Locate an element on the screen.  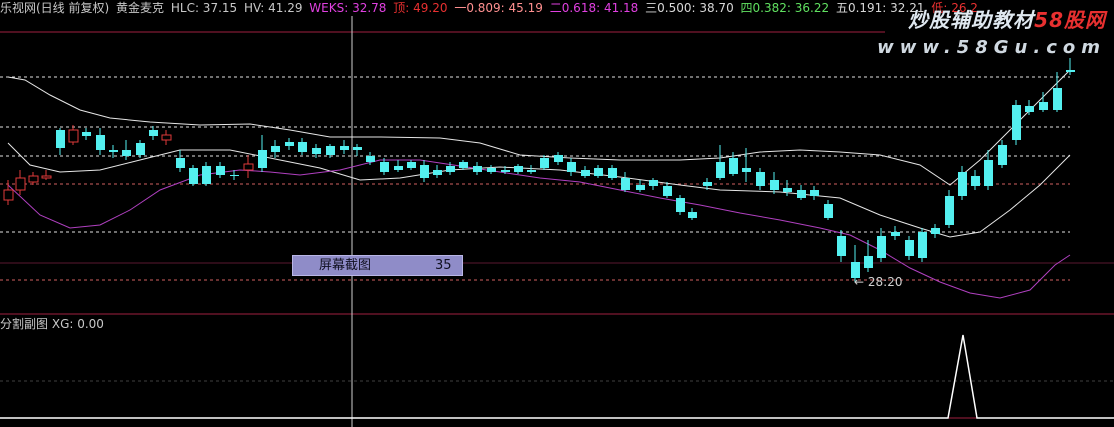
screenshot-value: 35 is located at coordinates (443, 265).